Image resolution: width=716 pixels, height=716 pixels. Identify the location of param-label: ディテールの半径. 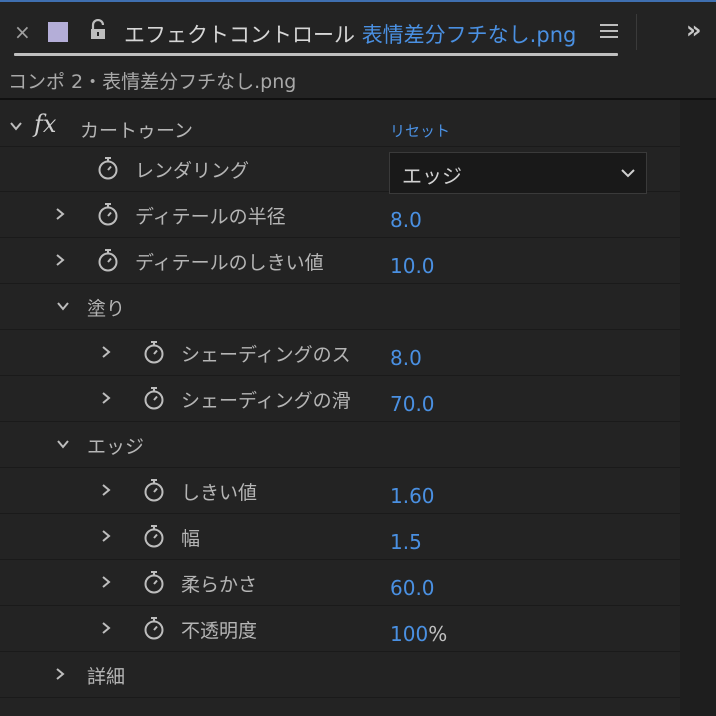
(210, 217).